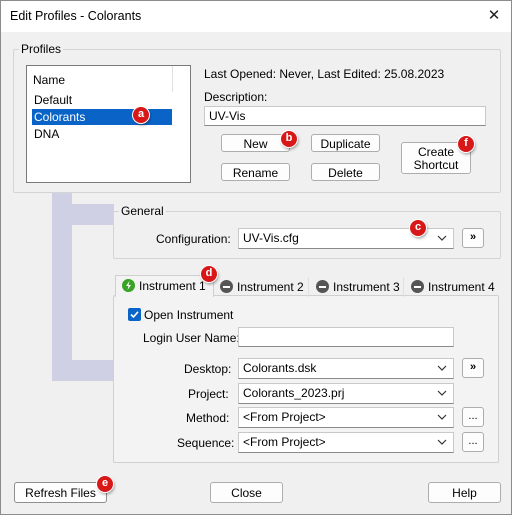  I want to click on refresh-files-button: Refresh Files, so click(60, 492).